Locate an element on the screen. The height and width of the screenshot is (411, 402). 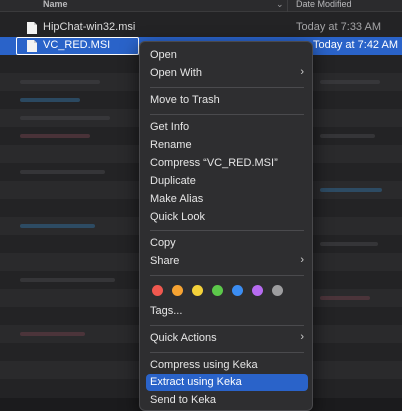
menu-item-label: Compress using Keka is located at coordinates (204, 365).